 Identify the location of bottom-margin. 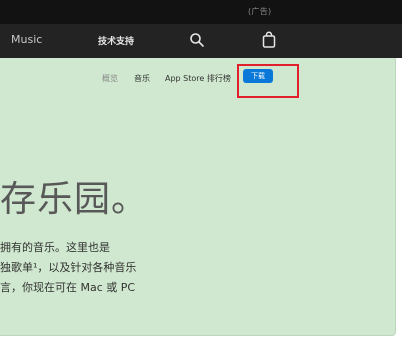
(201, 338).